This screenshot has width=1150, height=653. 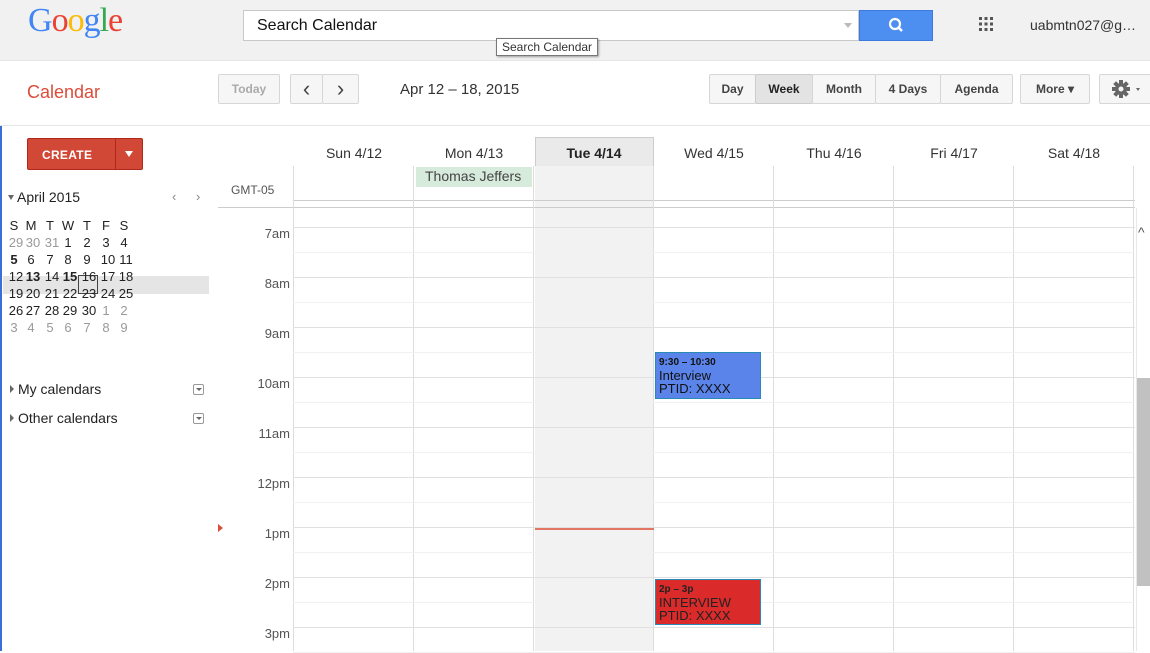 I want to click on search-button, so click(x=896, y=25).